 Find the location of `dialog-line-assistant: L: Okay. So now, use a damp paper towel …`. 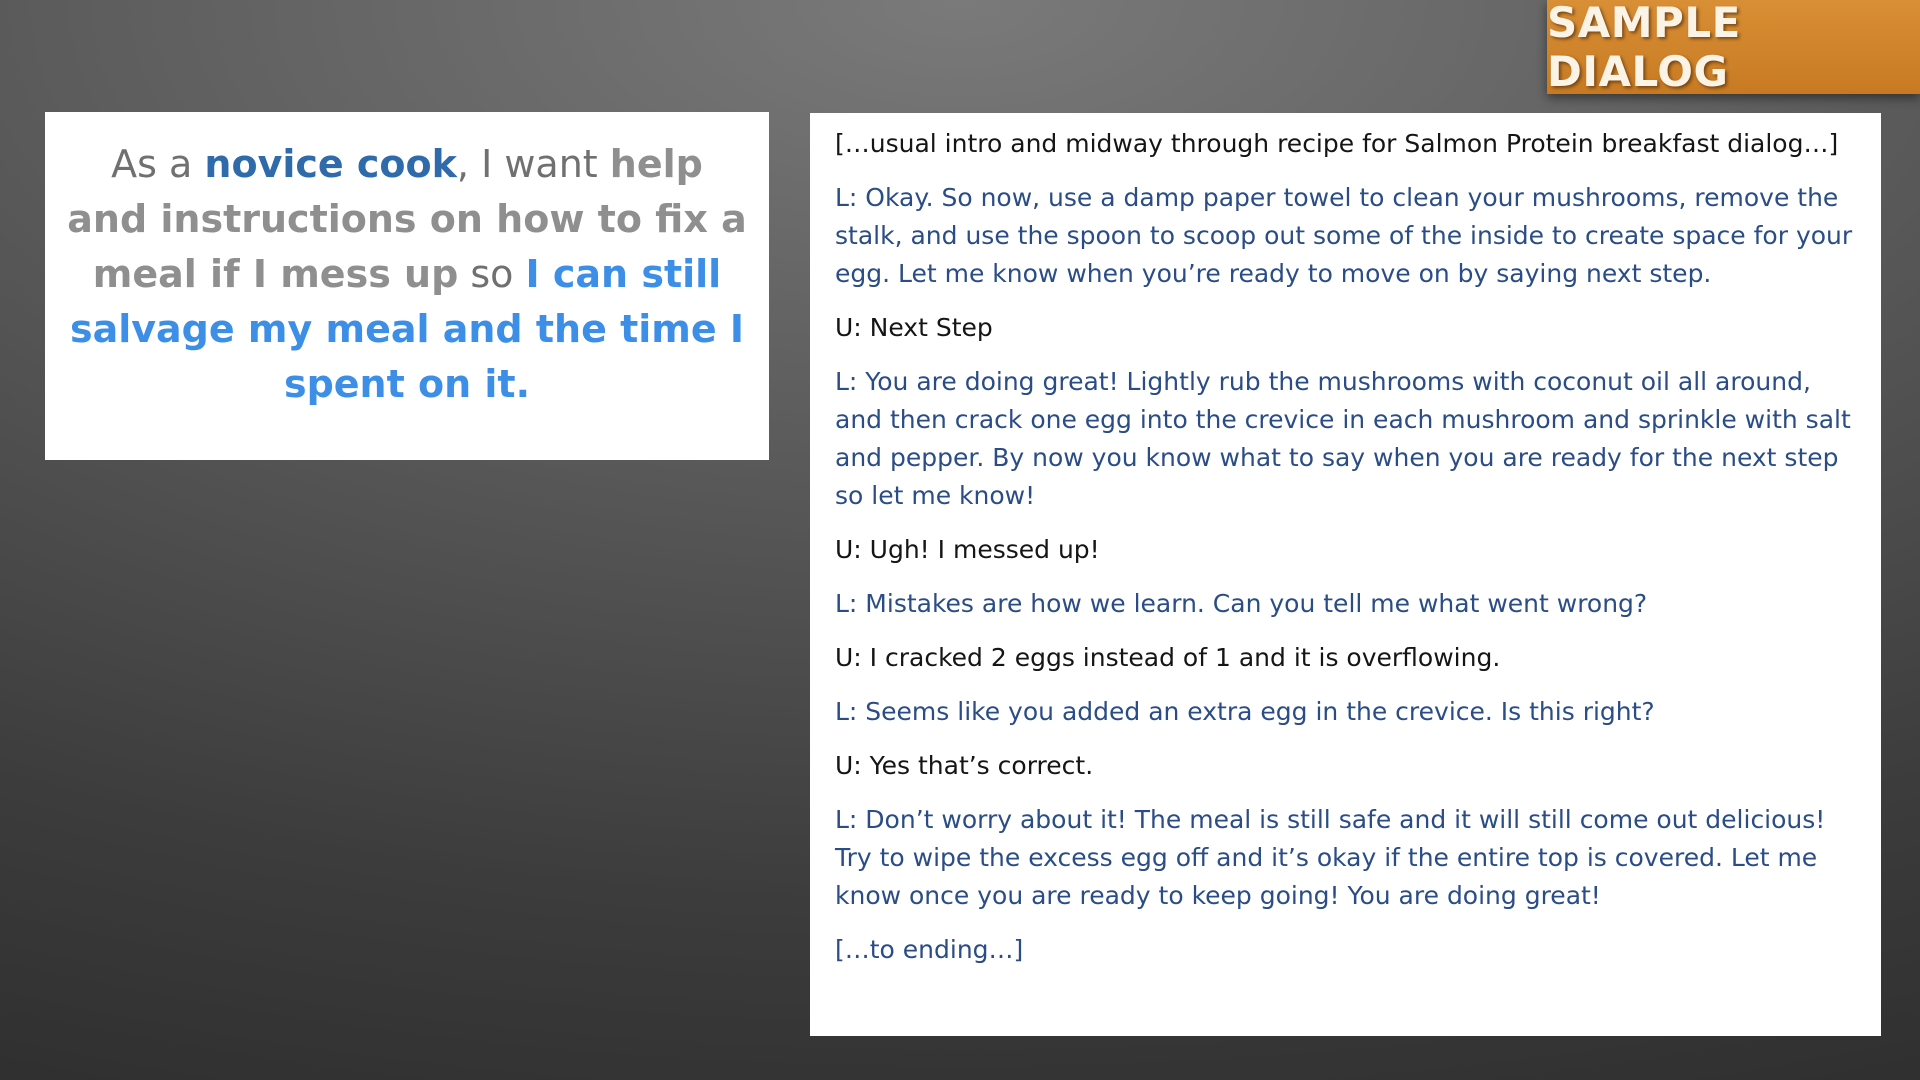

dialog-line-assistant: L: Okay. So now, use a damp paper towel … is located at coordinates (1344, 235).